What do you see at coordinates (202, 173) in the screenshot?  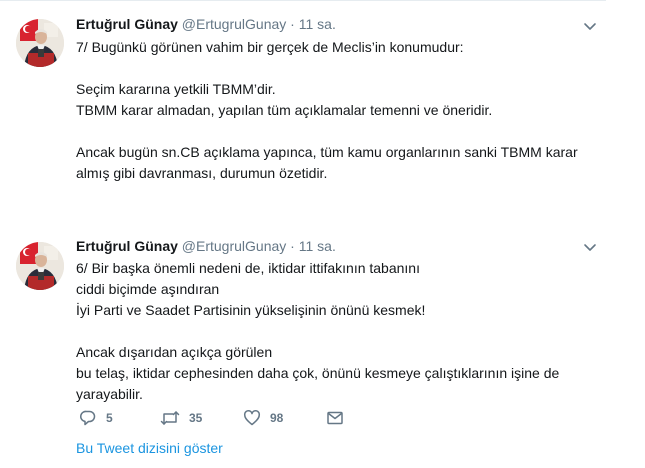 I see `tweet-line: almış gibi davranması, durumun özetidir.` at bounding box center [202, 173].